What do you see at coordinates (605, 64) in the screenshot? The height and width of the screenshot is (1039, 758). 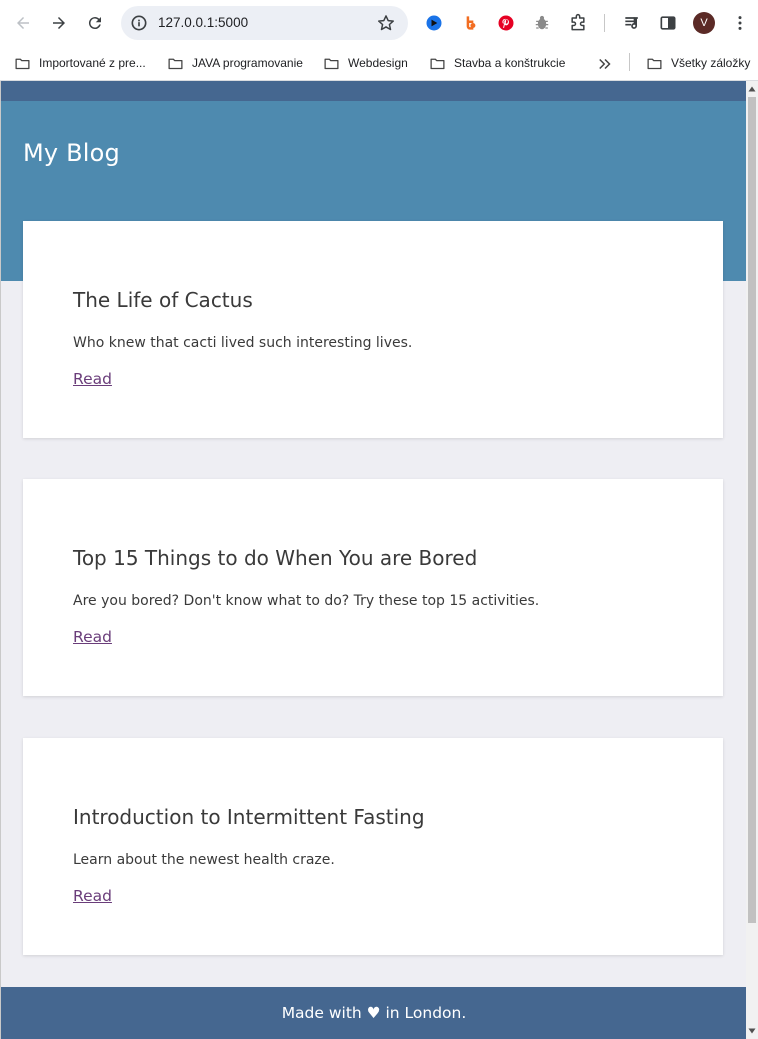 I see `chevron-double-right-icon` at bounding box center [605, 64].